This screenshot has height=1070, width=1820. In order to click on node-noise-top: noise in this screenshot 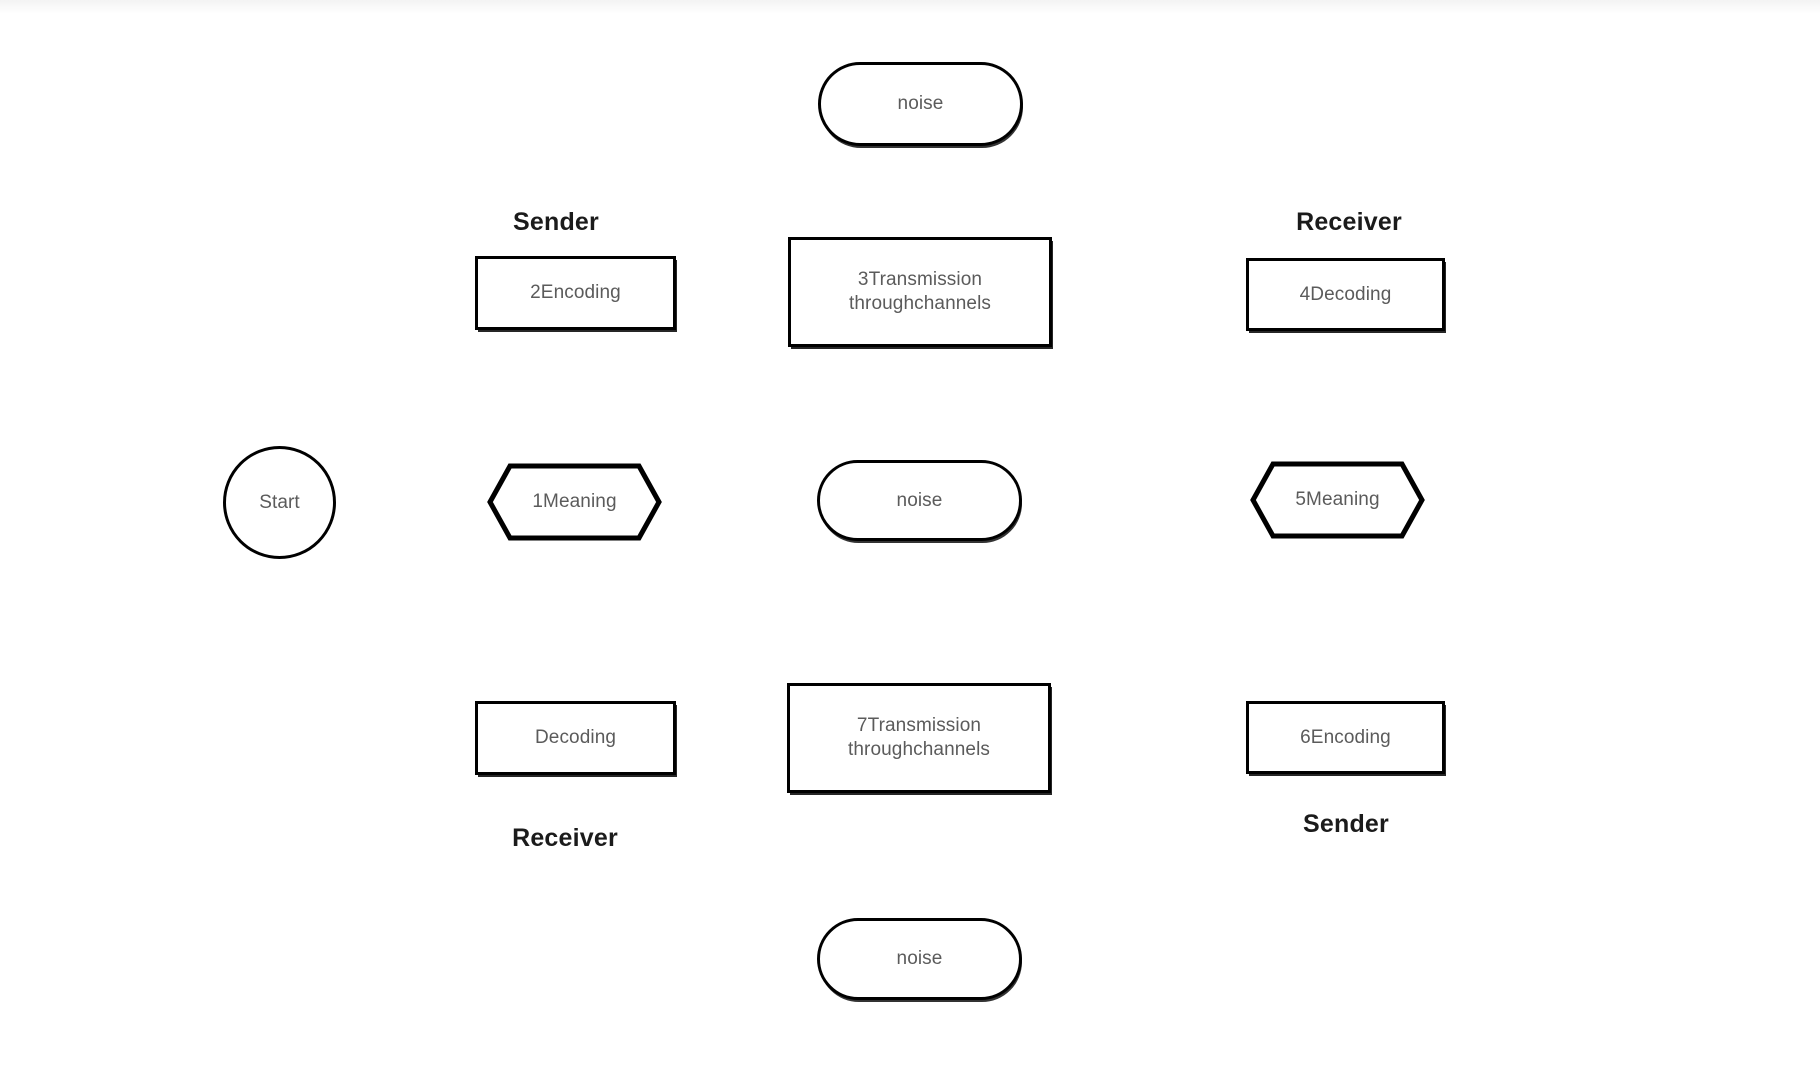, I will do `click(920, 104)`.